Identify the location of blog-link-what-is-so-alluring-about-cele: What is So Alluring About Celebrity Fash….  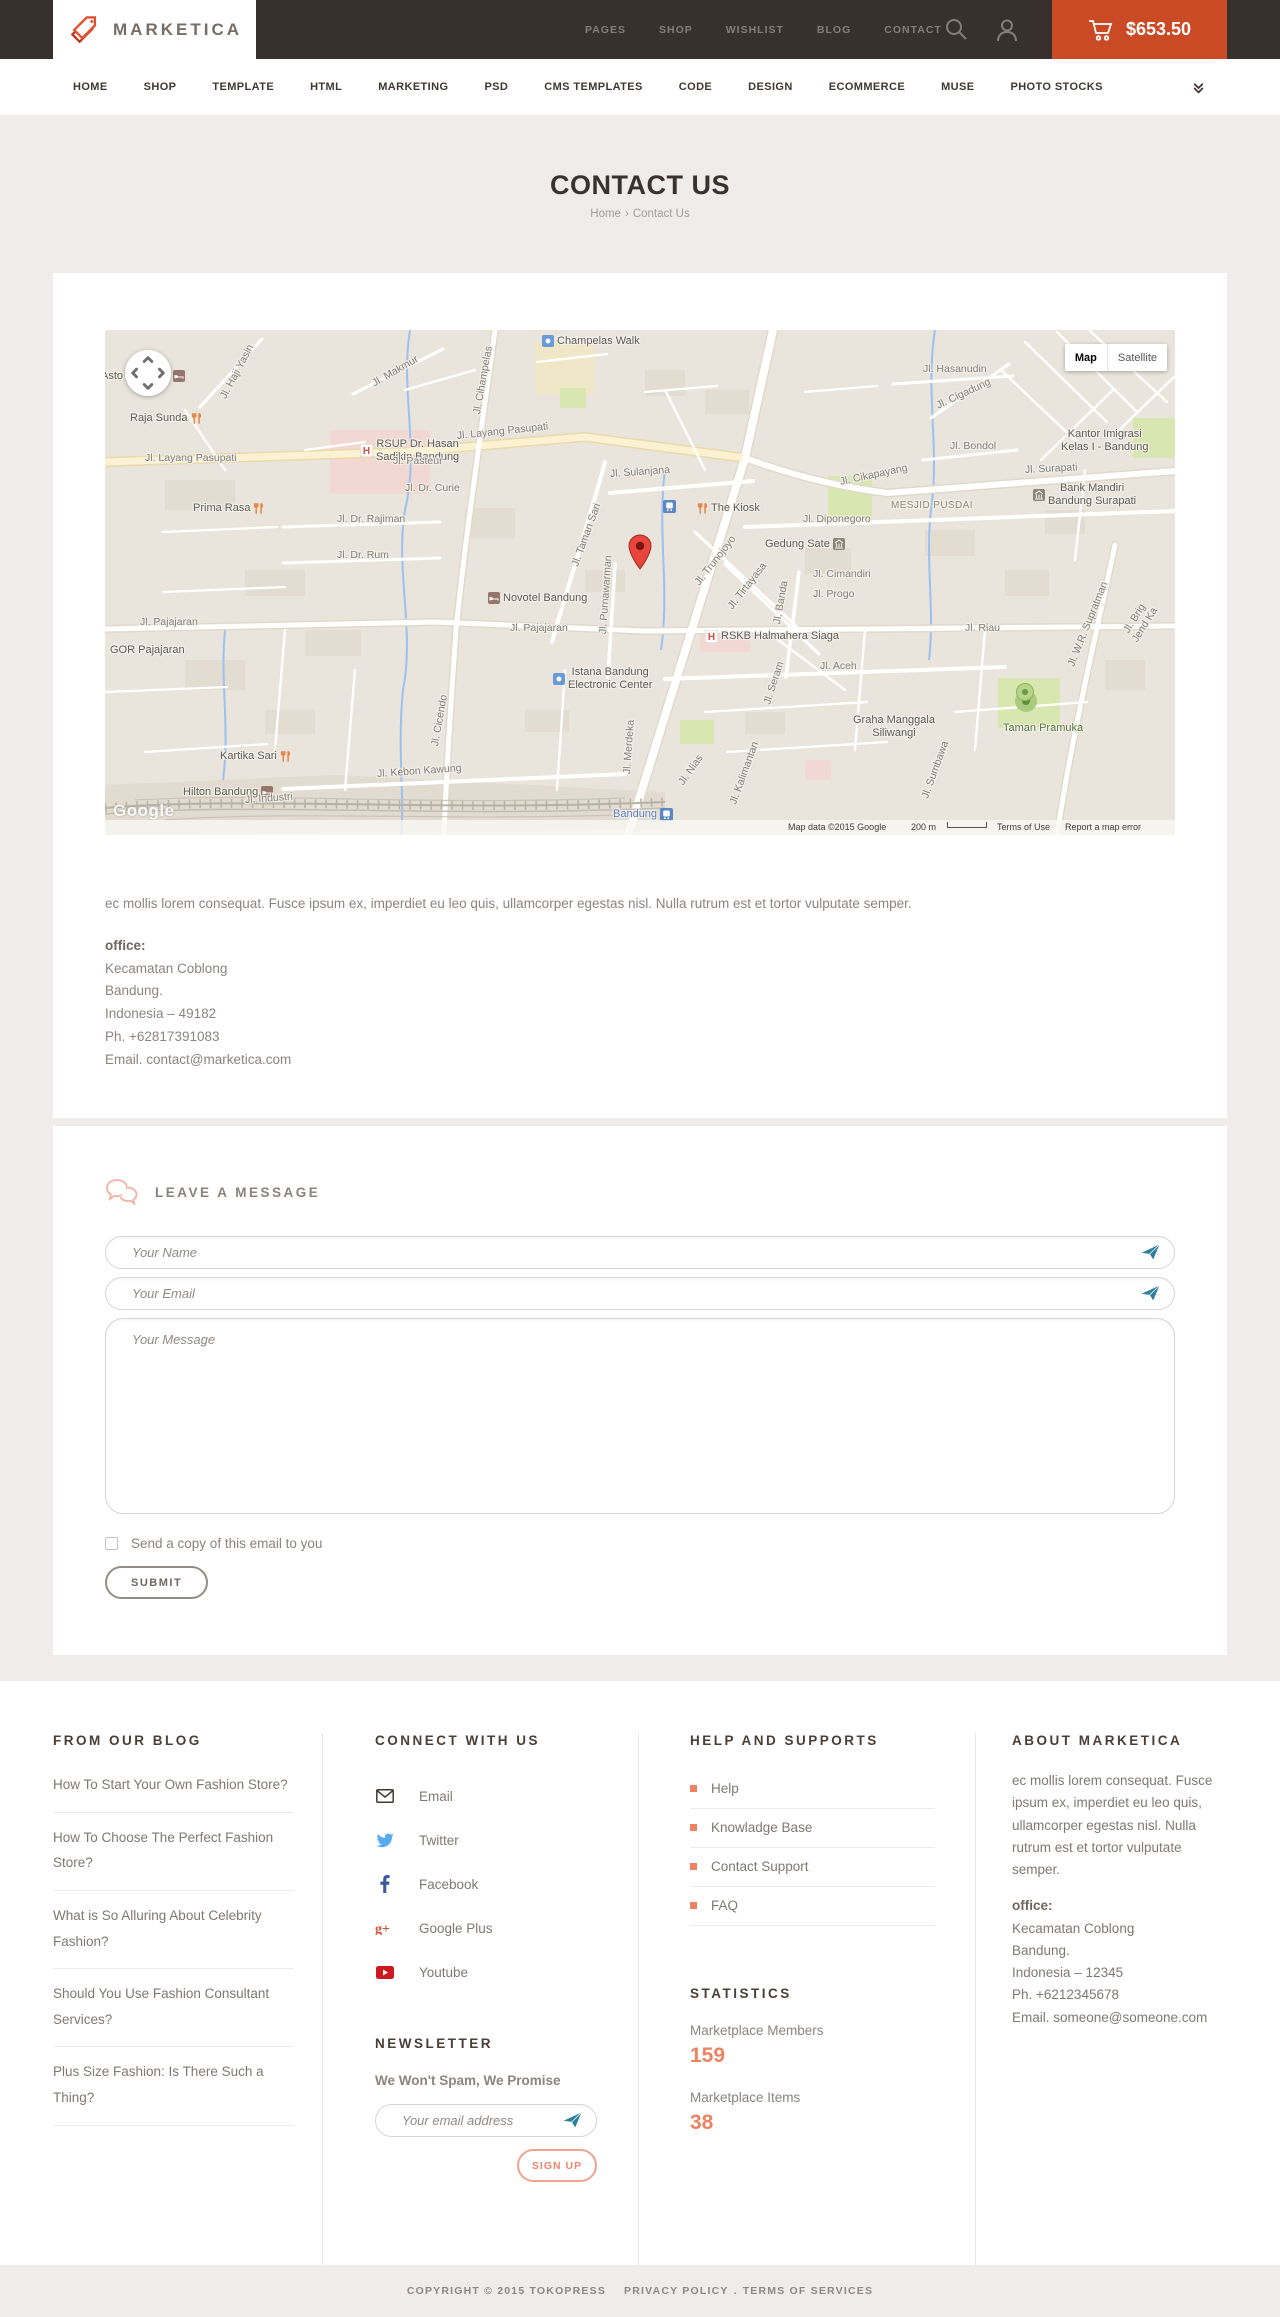
(173, 1930).